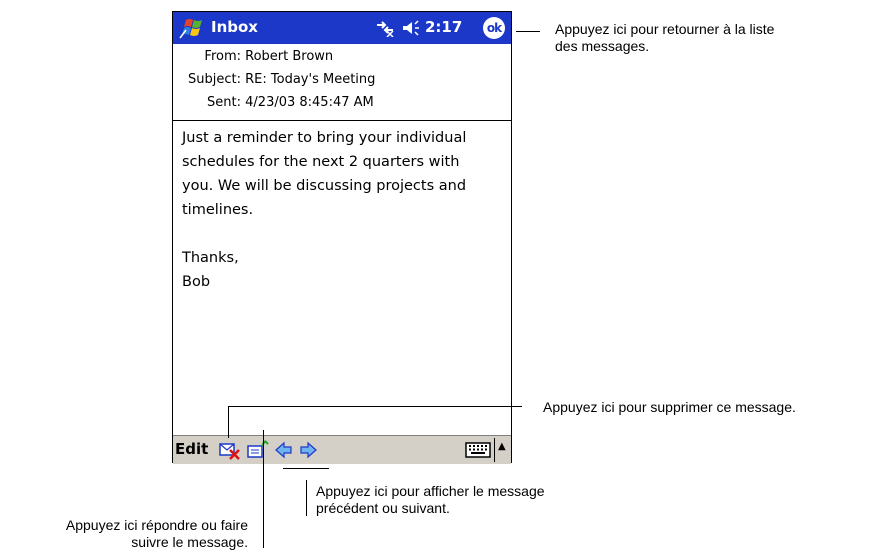 The height and width of the screenshot is (560, 888). What do you see at coordinates (669, 407) in the screenshot?
I see `callout-delete-text: Appuyez ici pour supprimer ce message.` at bounding box center [669, 407].